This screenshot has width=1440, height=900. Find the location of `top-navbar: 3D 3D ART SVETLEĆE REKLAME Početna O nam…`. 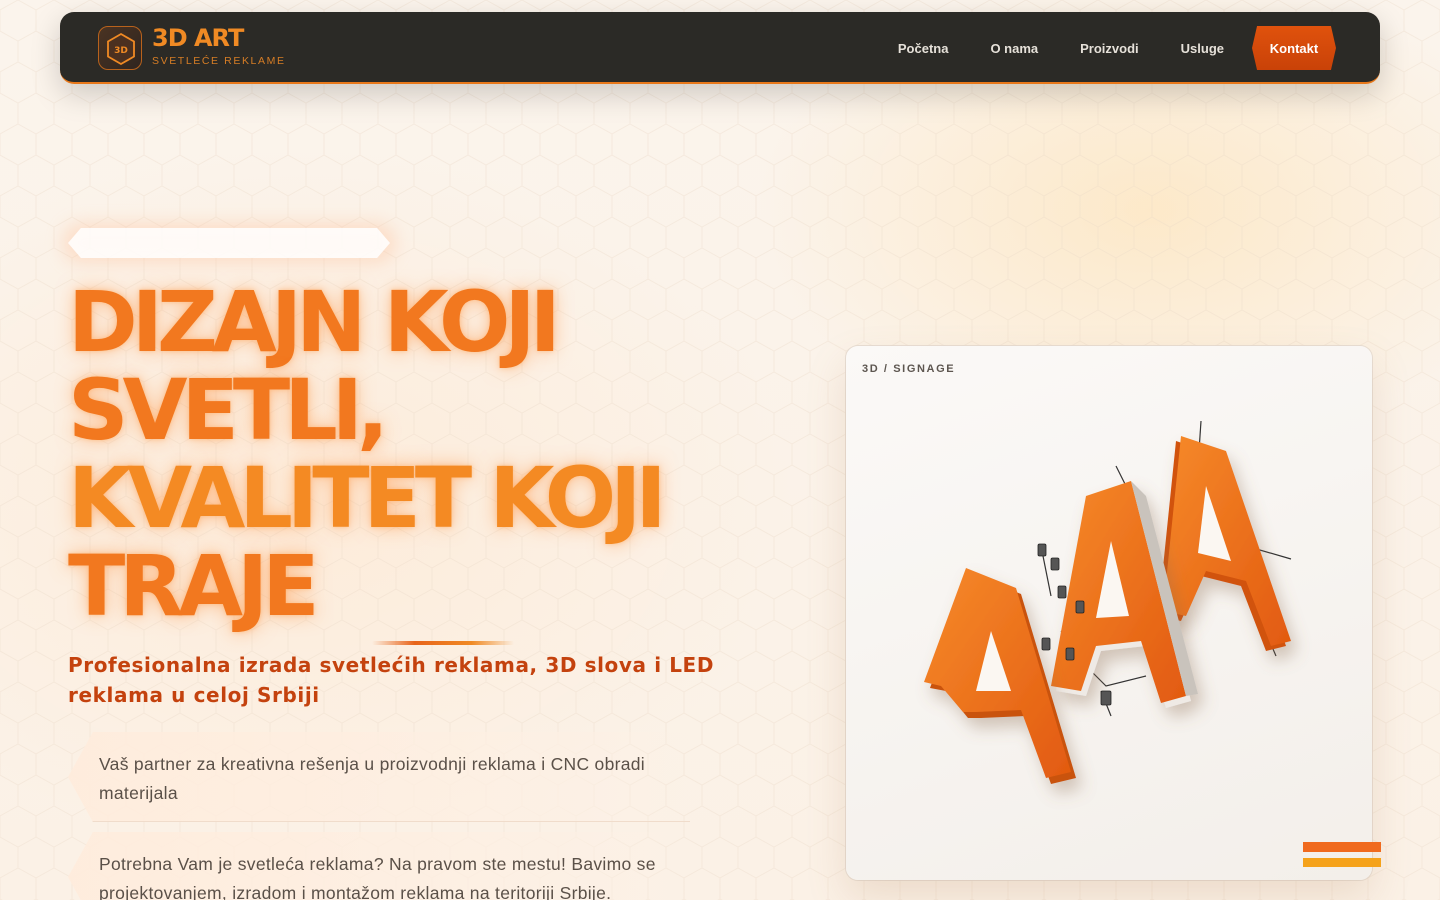

top-navbar: 3D 3D ART SVETLEĆE REKLAME Početna O nam… is located at coordinates (720, 48).